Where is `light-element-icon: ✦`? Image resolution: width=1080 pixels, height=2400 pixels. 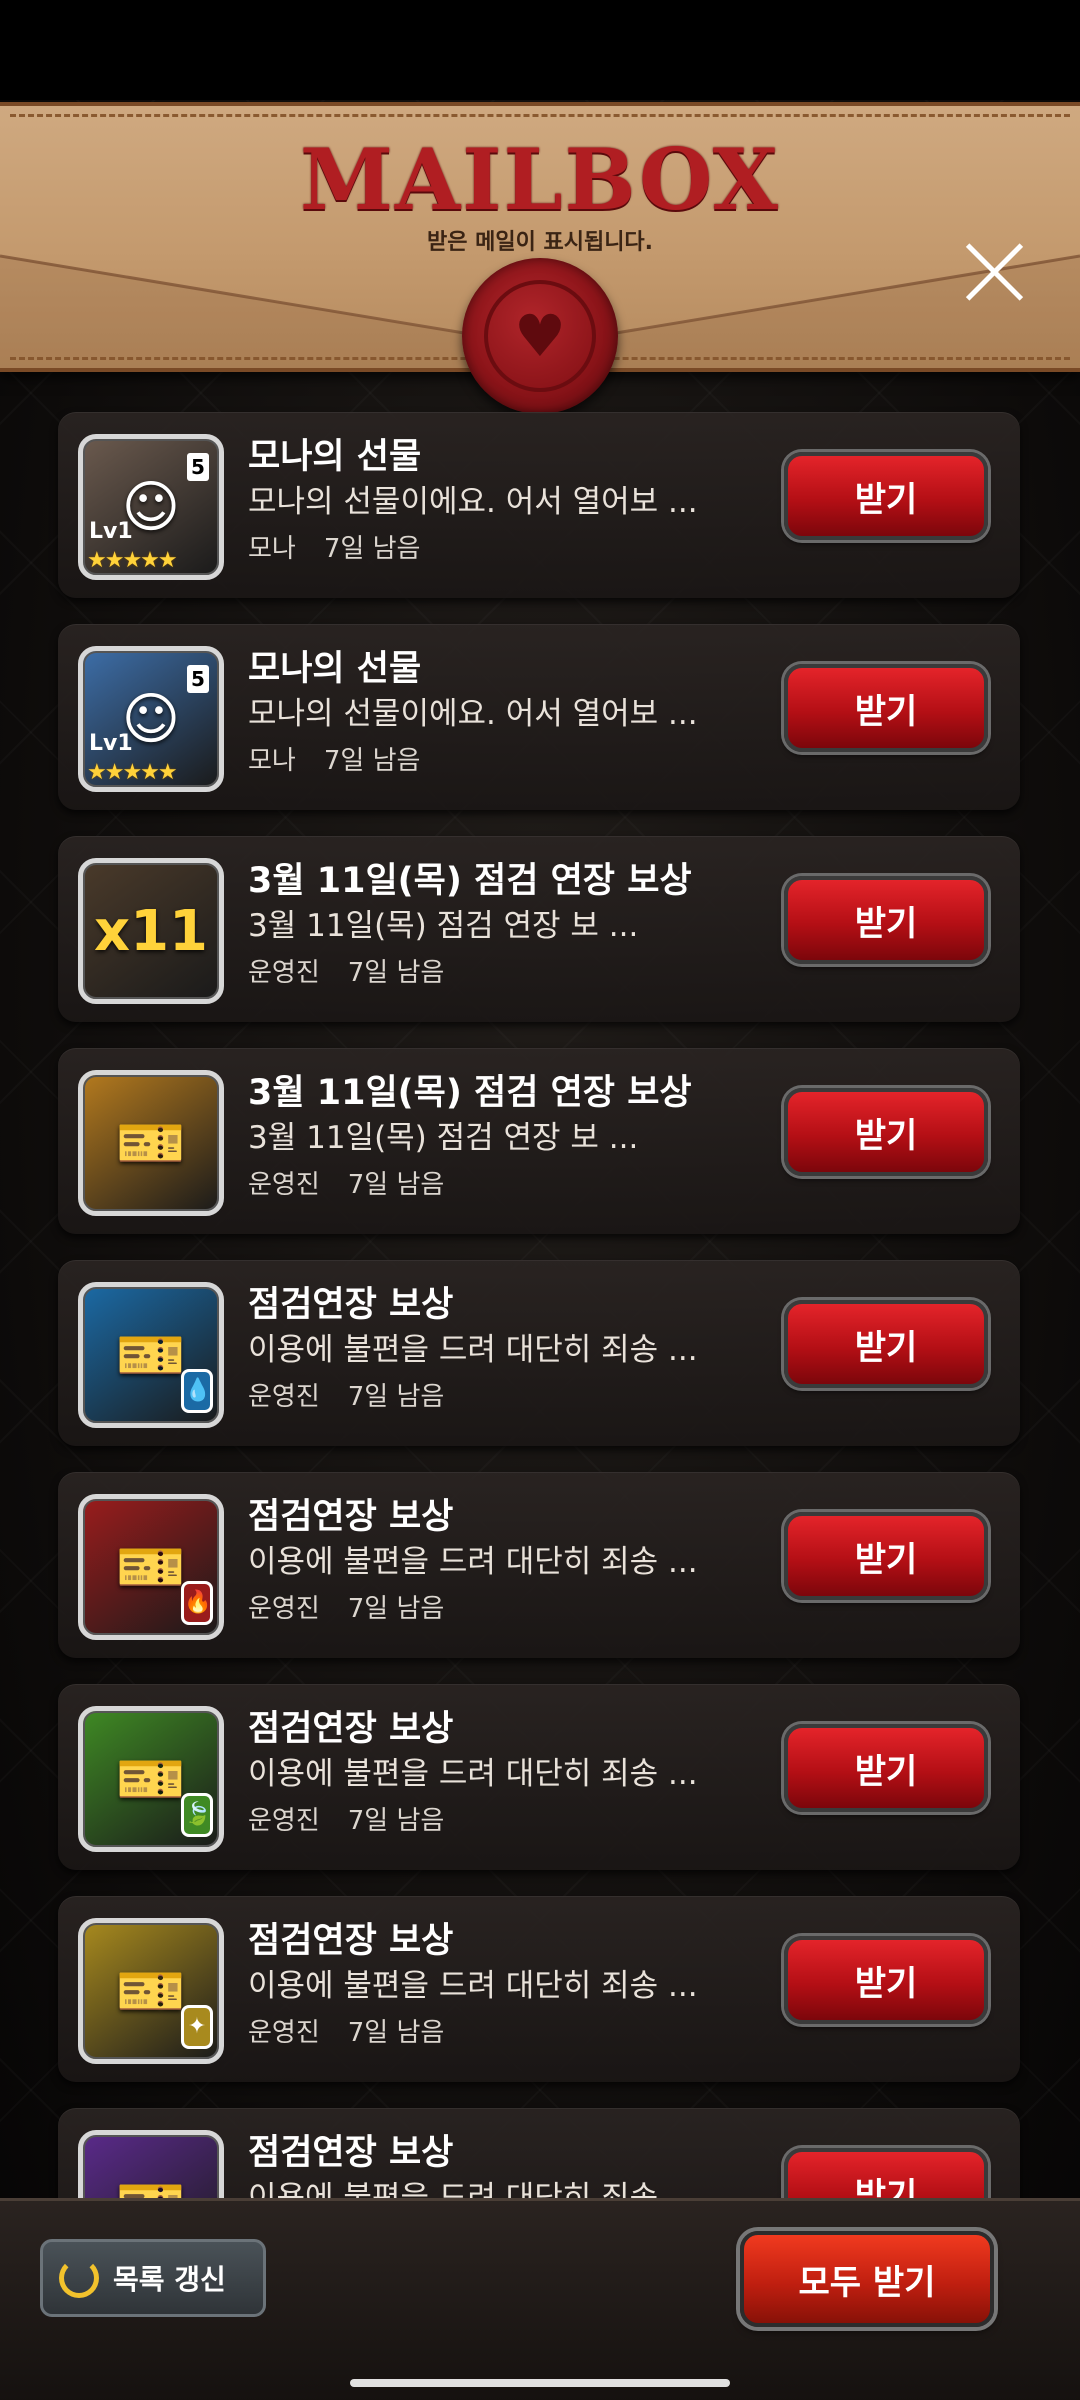 light-element-icon: ✦ is located at coordinates (197, 2027).